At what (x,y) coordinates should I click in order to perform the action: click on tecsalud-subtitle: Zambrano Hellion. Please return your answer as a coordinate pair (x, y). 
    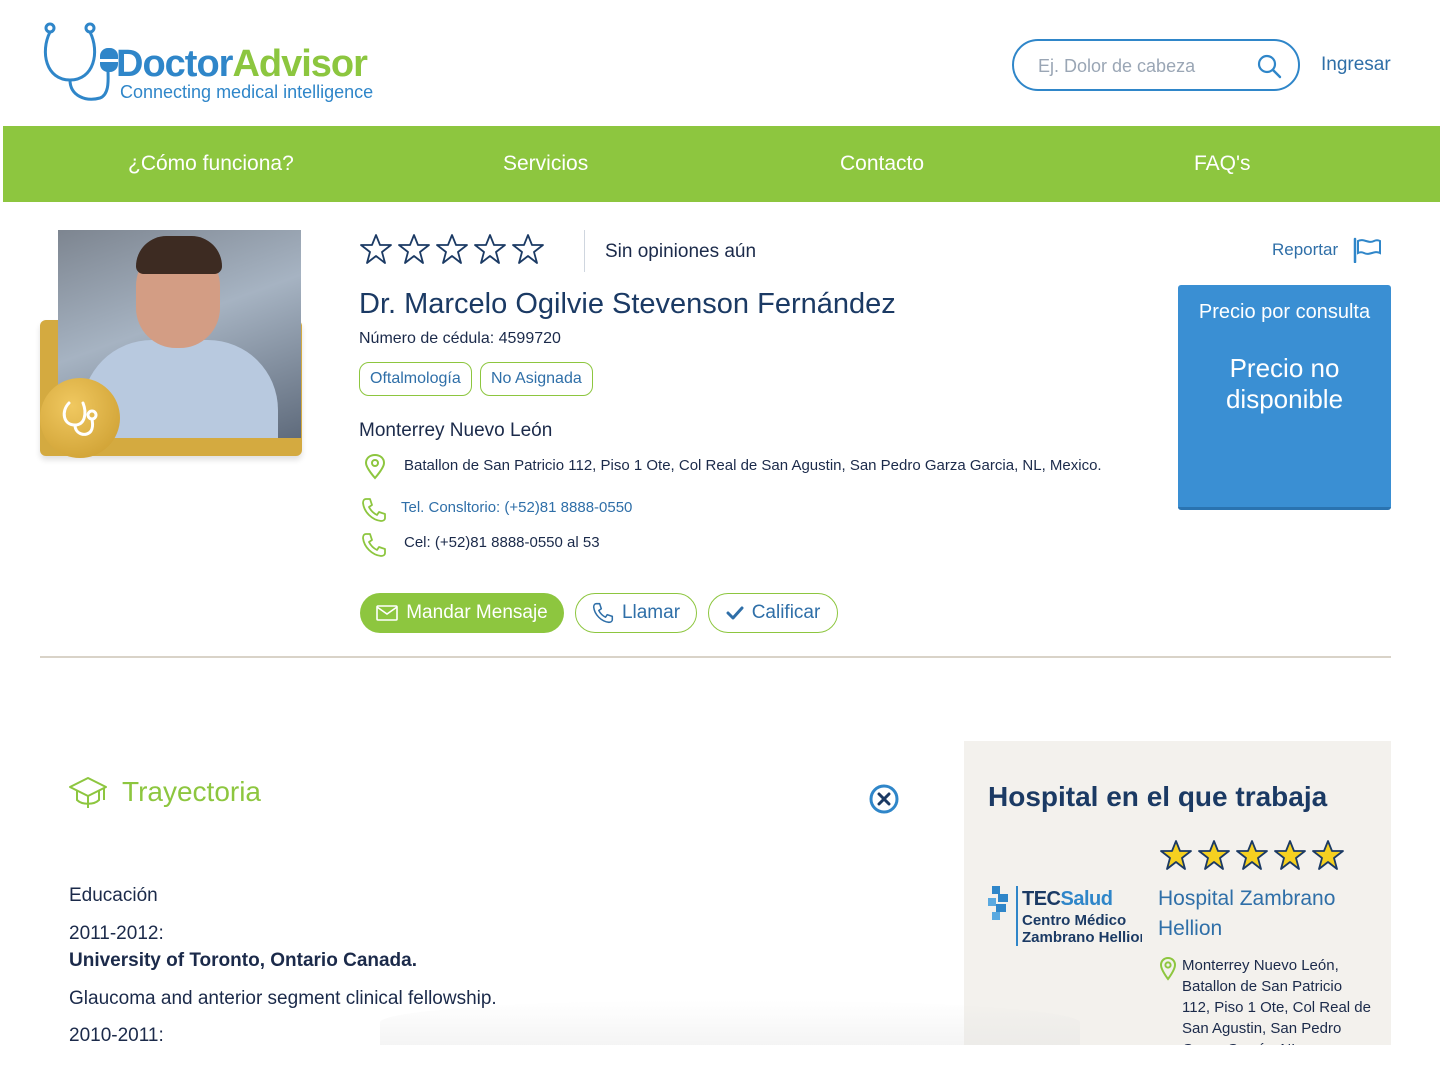
    Looking at the image, I should click on (1082, 937).